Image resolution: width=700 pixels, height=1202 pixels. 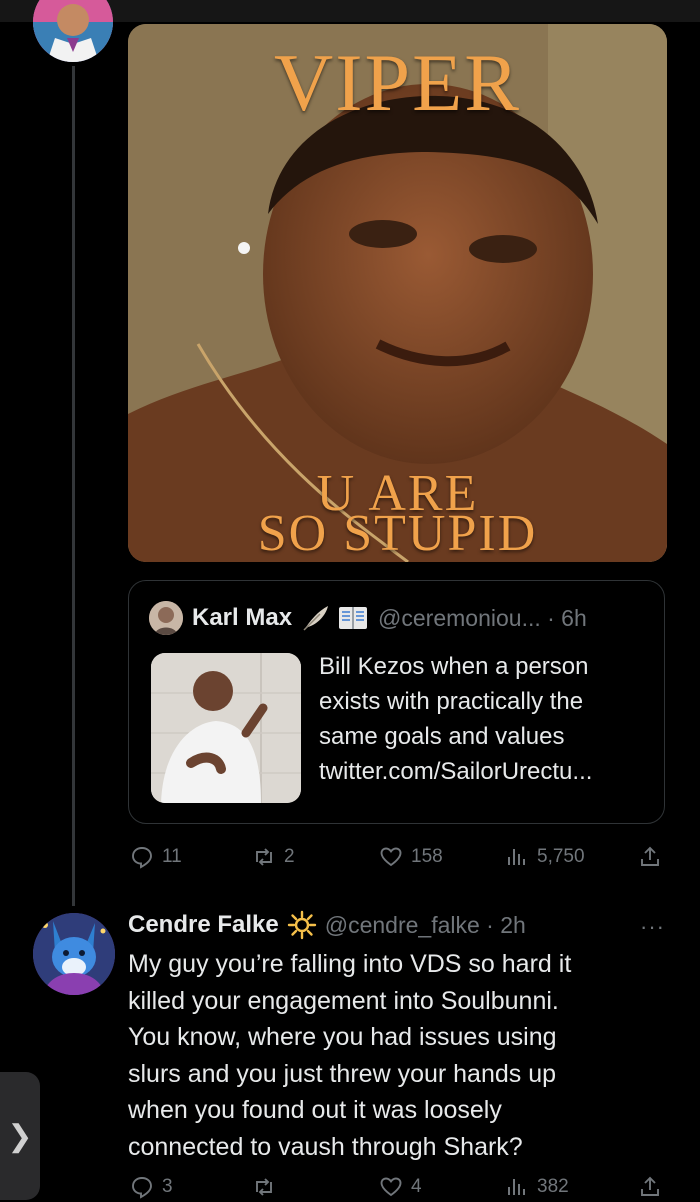 I want to click on chevron-right-icon: ❯, so click(x=20, y=1136).